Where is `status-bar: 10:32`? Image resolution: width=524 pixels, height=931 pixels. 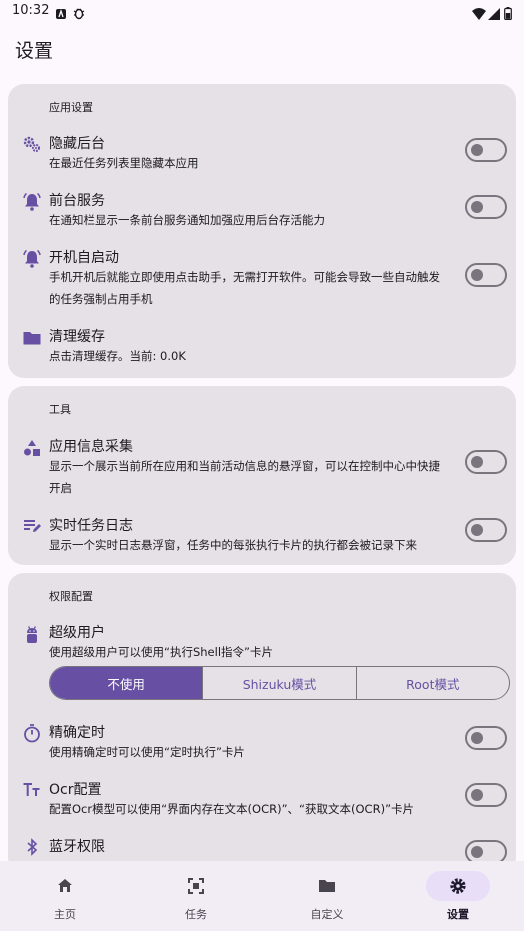 status-bar: 10:32 is located at coordinates (262, 12).